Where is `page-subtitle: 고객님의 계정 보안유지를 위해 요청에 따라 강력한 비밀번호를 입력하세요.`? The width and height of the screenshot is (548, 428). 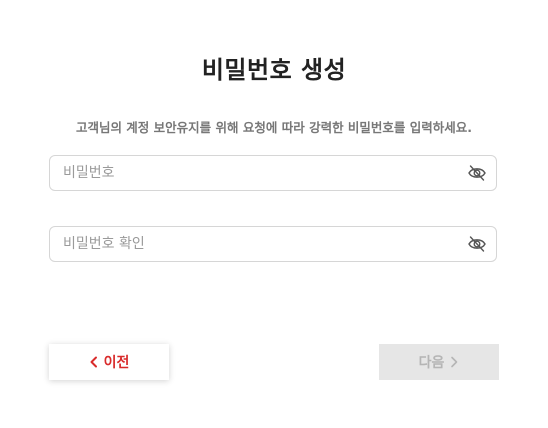 page-subtitle: 고객님의 계정 보안유지를 위해 요청에 따라 강력한 비밀번호를 입력하세요. is located at coordinates (274, 127).